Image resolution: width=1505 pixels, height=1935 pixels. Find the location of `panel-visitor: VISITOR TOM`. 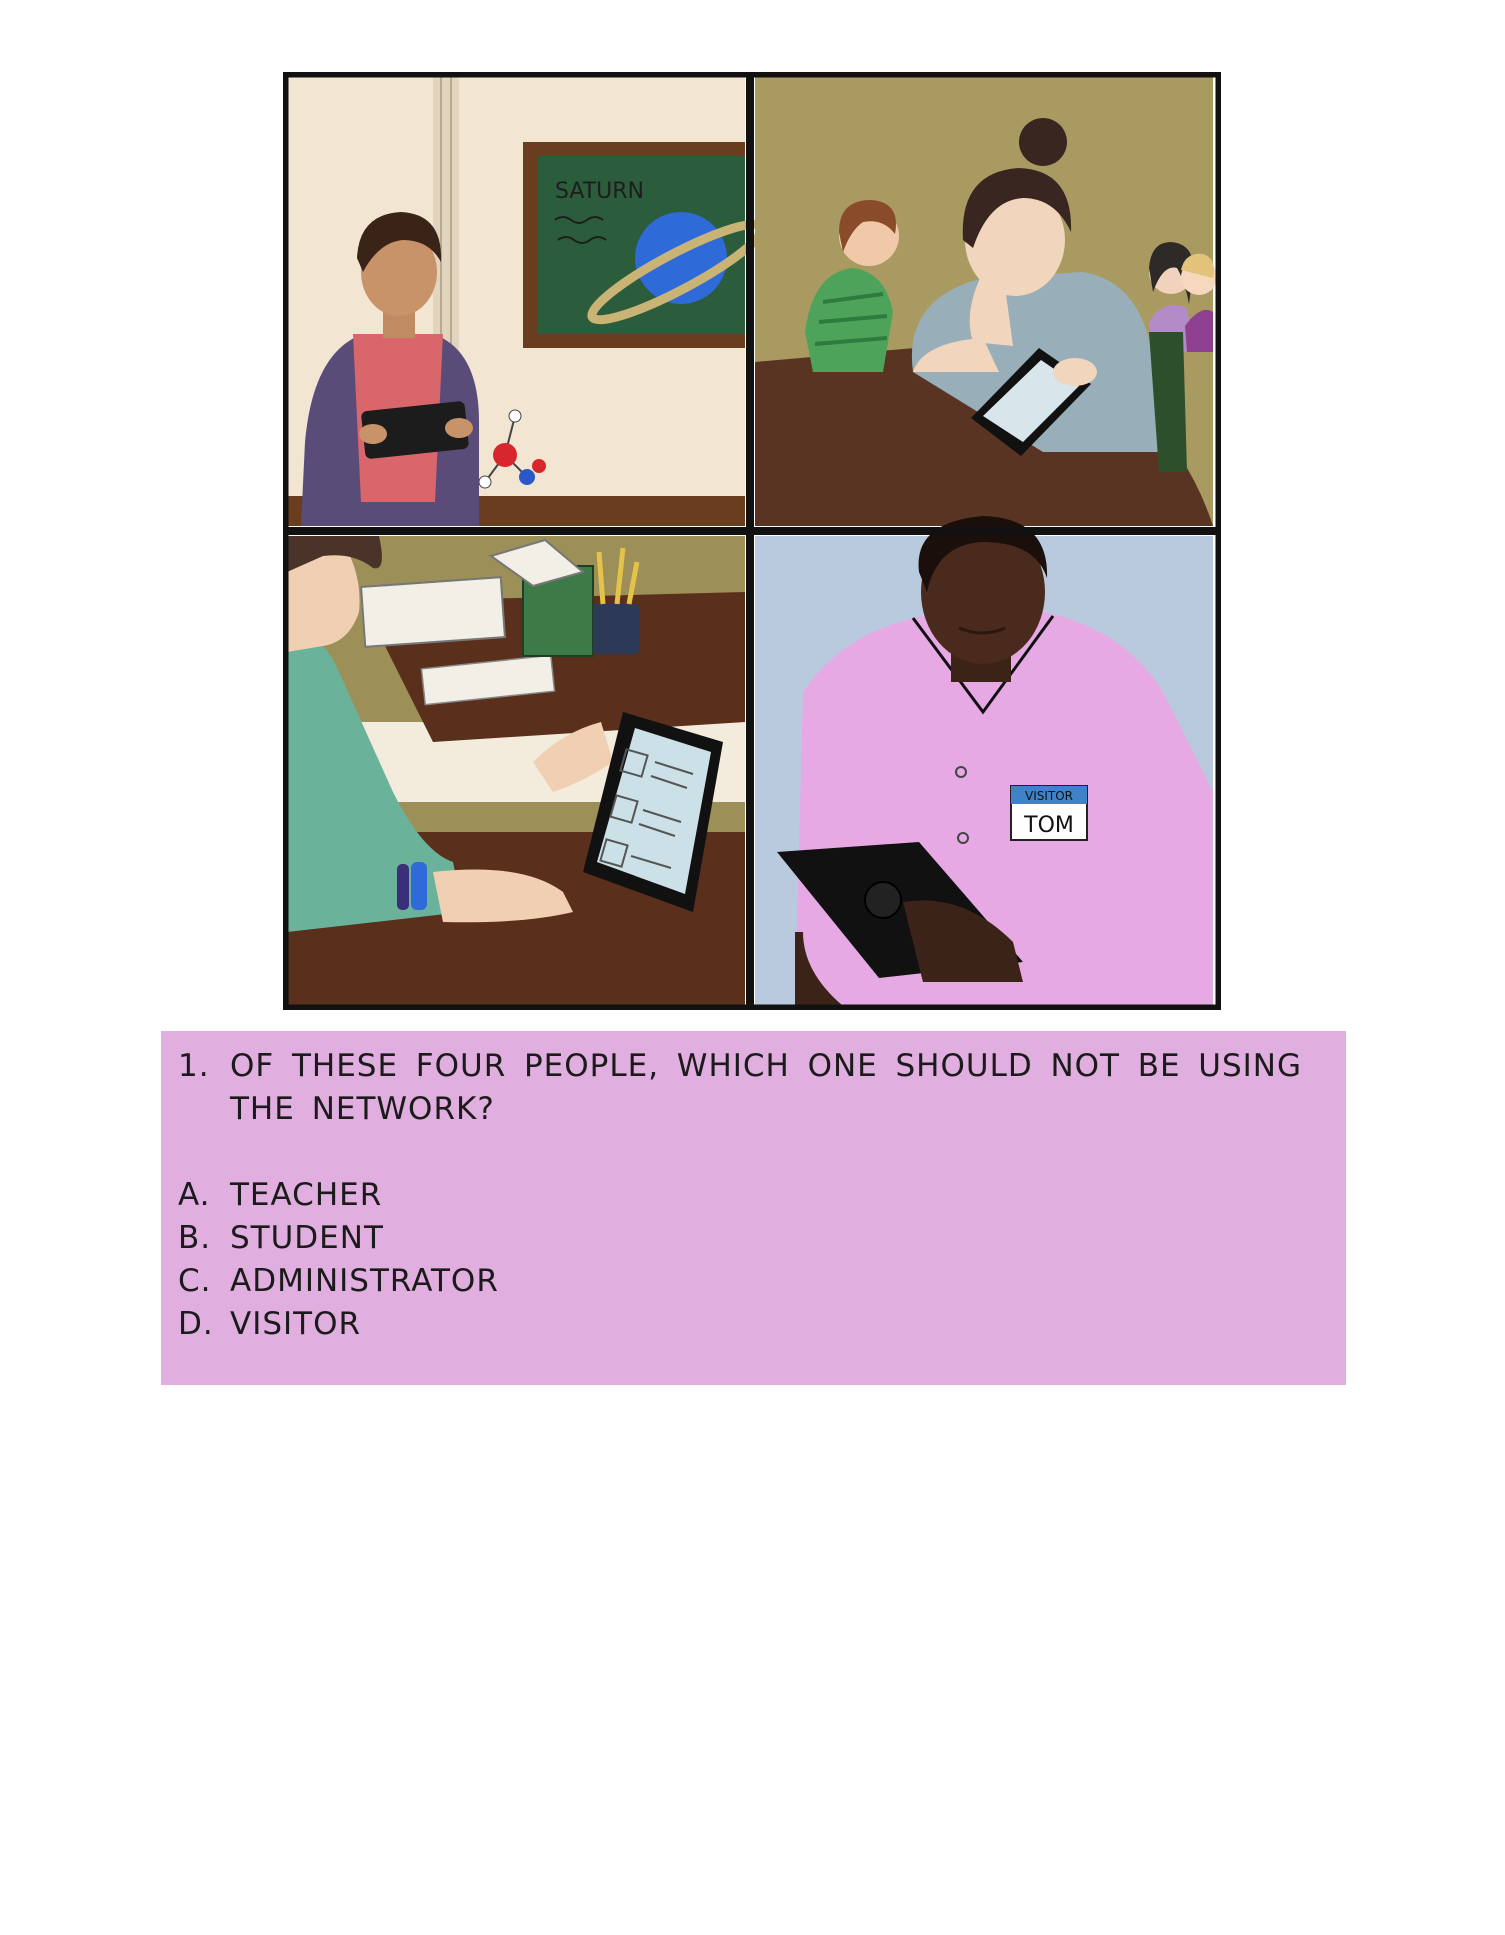

panel-visitor: VISITOR TOM is located at coordinates (984, 761).